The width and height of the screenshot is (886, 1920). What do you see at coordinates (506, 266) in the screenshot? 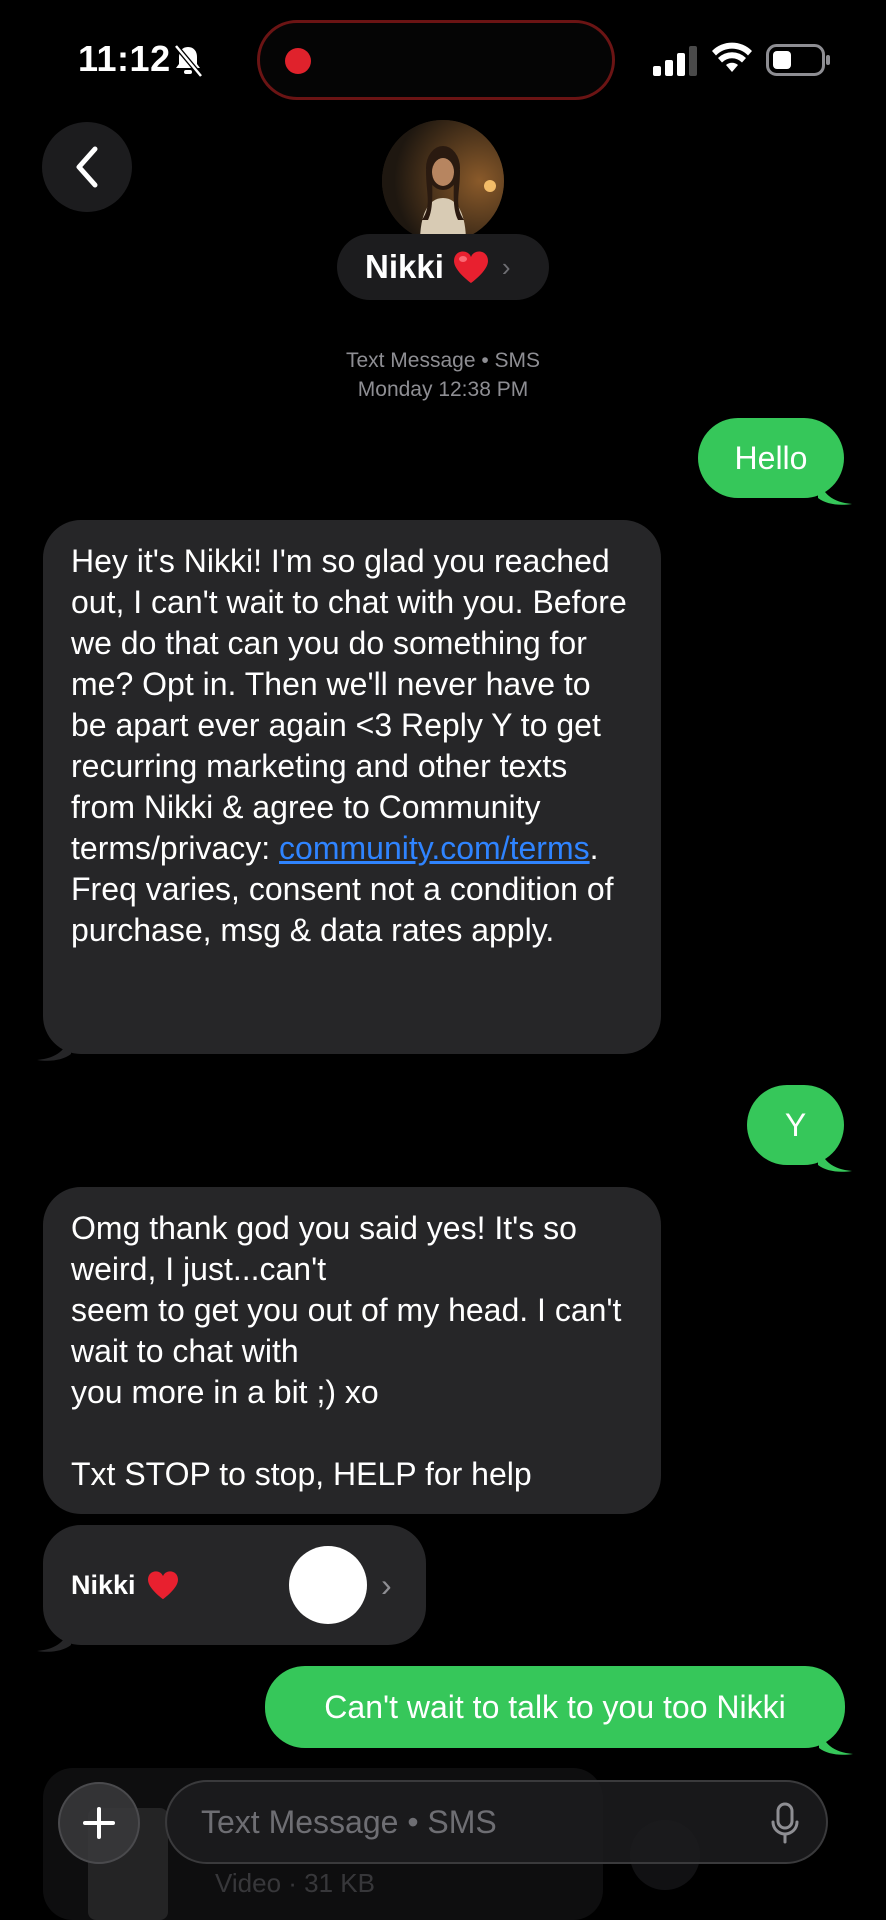
I see `contact-chevron-icon: ›` at bounding box center [506, 266].